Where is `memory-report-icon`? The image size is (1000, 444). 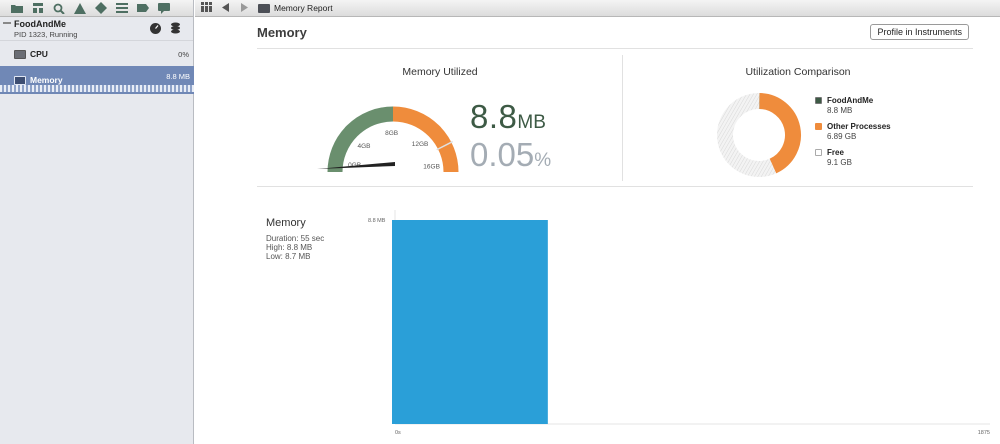
memory-report-icon is located at coordinates (264, 8).